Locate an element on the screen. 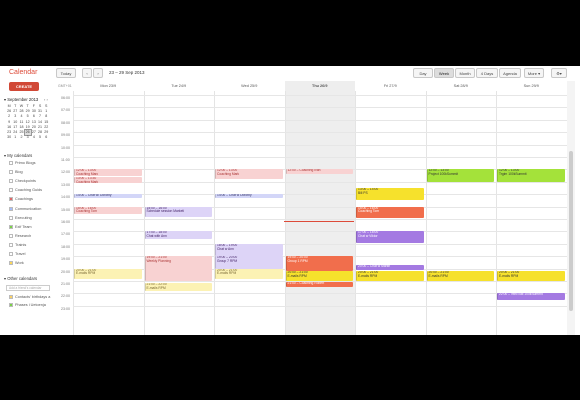  event-text: Schedule session Marketi is located at coordinates (165, 211).